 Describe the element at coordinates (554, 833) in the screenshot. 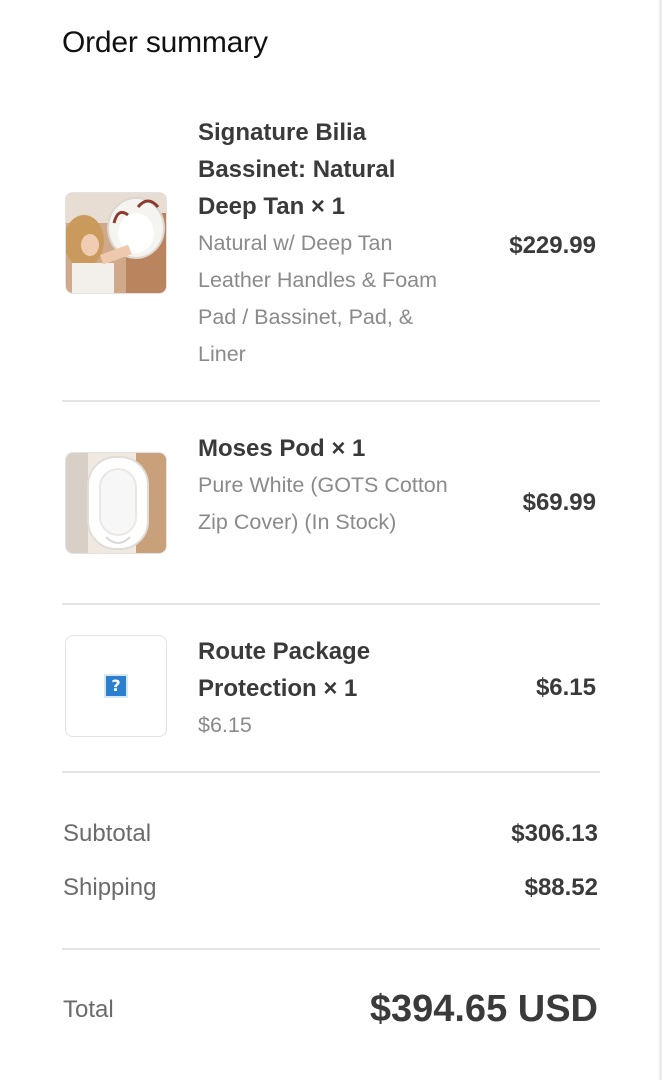

I see `subtotal-value: $306.13` at that location.